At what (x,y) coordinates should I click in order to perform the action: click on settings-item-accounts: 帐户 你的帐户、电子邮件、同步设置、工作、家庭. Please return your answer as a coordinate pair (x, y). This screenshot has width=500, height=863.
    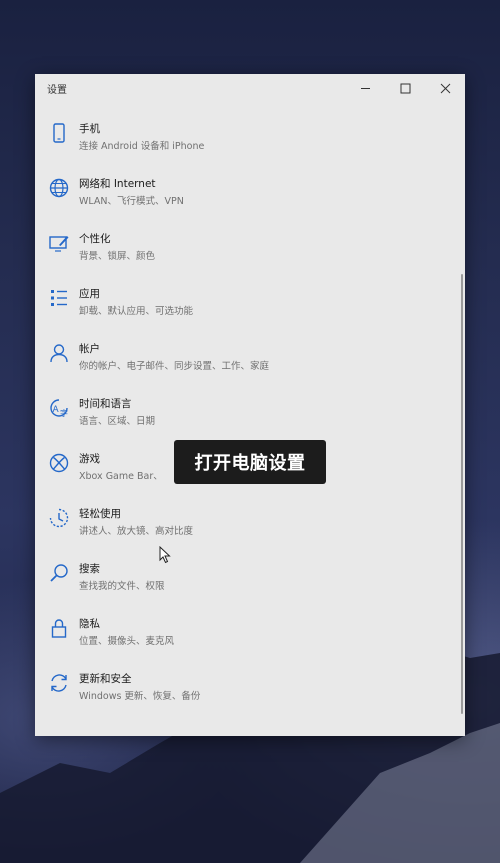
    Looking at the image, I should click on (245, 356).